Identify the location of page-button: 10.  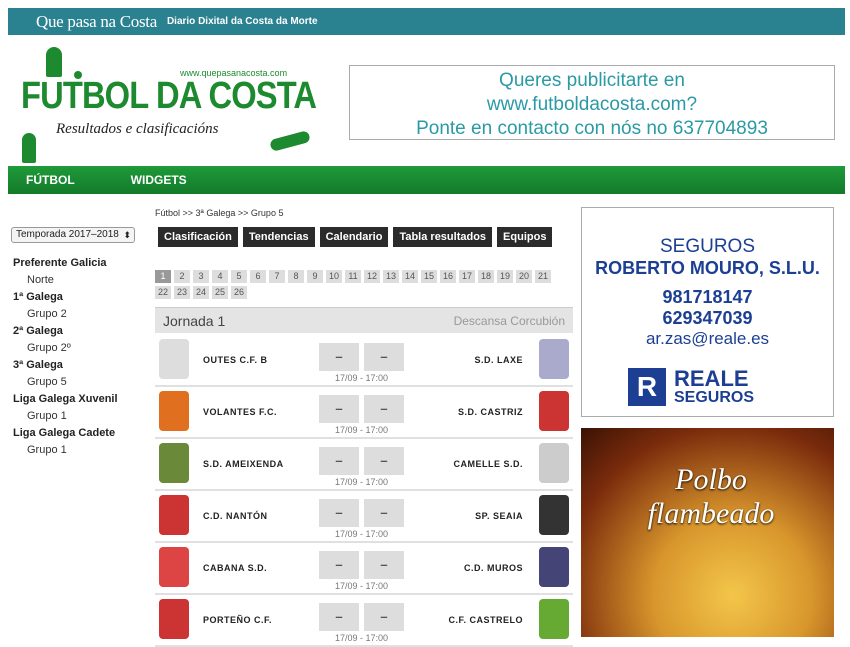
(334, 276).